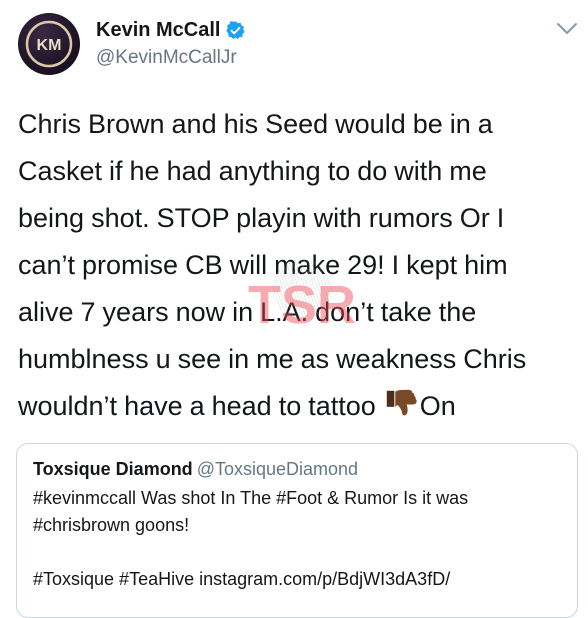  I want to click on tweet-line-end: On, so click(437, 406).